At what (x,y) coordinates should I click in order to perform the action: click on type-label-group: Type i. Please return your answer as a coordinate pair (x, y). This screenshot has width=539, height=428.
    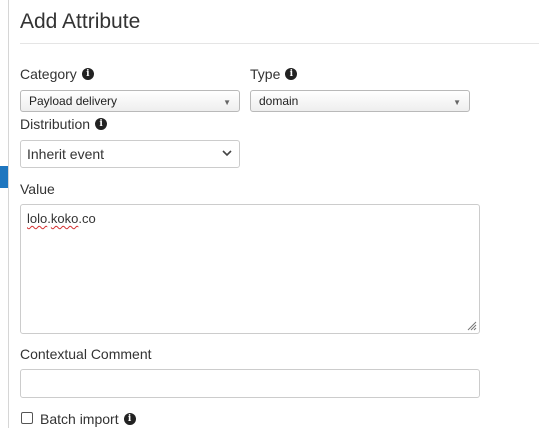
    Looking at the image, I should click on (274, 74).